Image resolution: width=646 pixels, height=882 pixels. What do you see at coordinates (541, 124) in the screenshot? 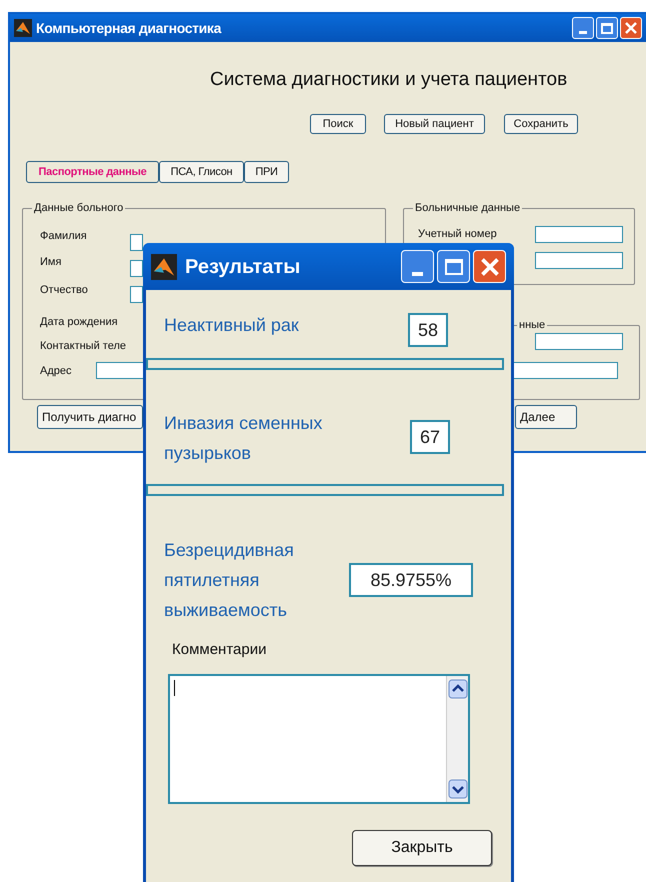
I see `toolbar-button: Сохранить` at bounding box center [541, 124].